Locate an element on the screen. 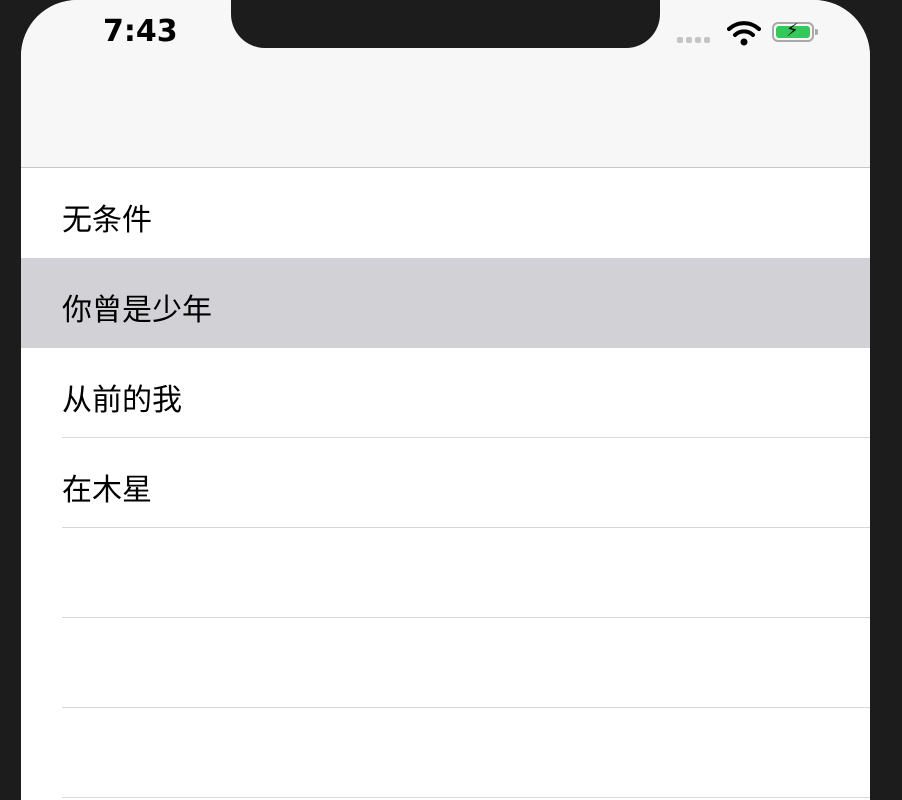  status-time: 7:43 is located at coordinates (140, 31).